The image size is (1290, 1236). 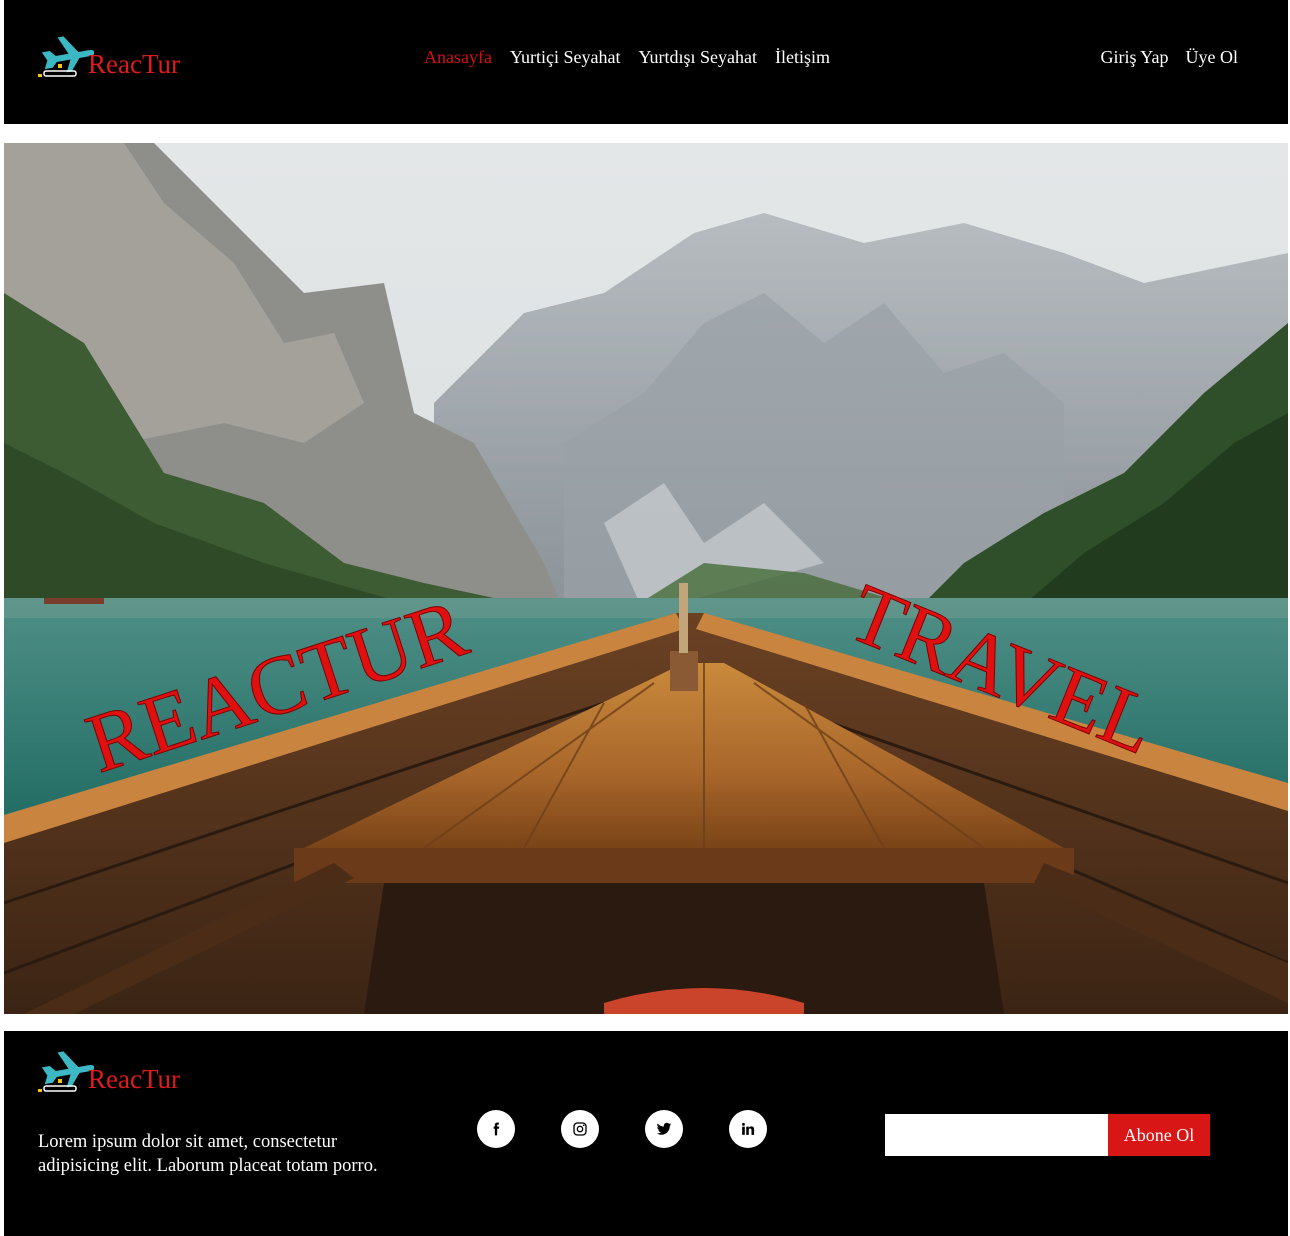 What do you see at coordinates (1212, 57) in the screenshot?
I see `register-link: Üye Ol` at bounding box center [1212, 57].